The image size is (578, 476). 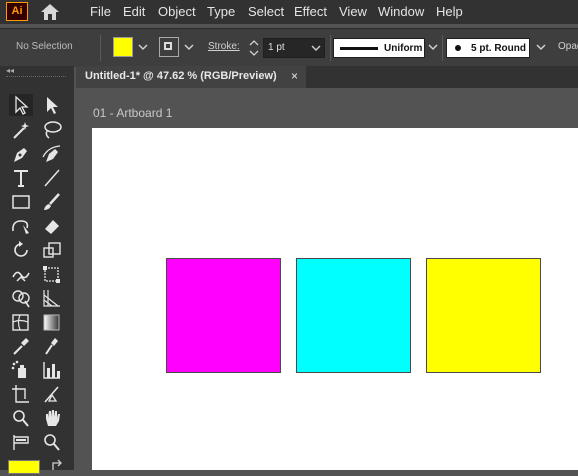 What do you see at coordinates (181, 76) in the screenshot?
I see `document-tab-title: Untitled-1* @ 47.62 % (RGB/Preview)` at bounding box center [181, 76].